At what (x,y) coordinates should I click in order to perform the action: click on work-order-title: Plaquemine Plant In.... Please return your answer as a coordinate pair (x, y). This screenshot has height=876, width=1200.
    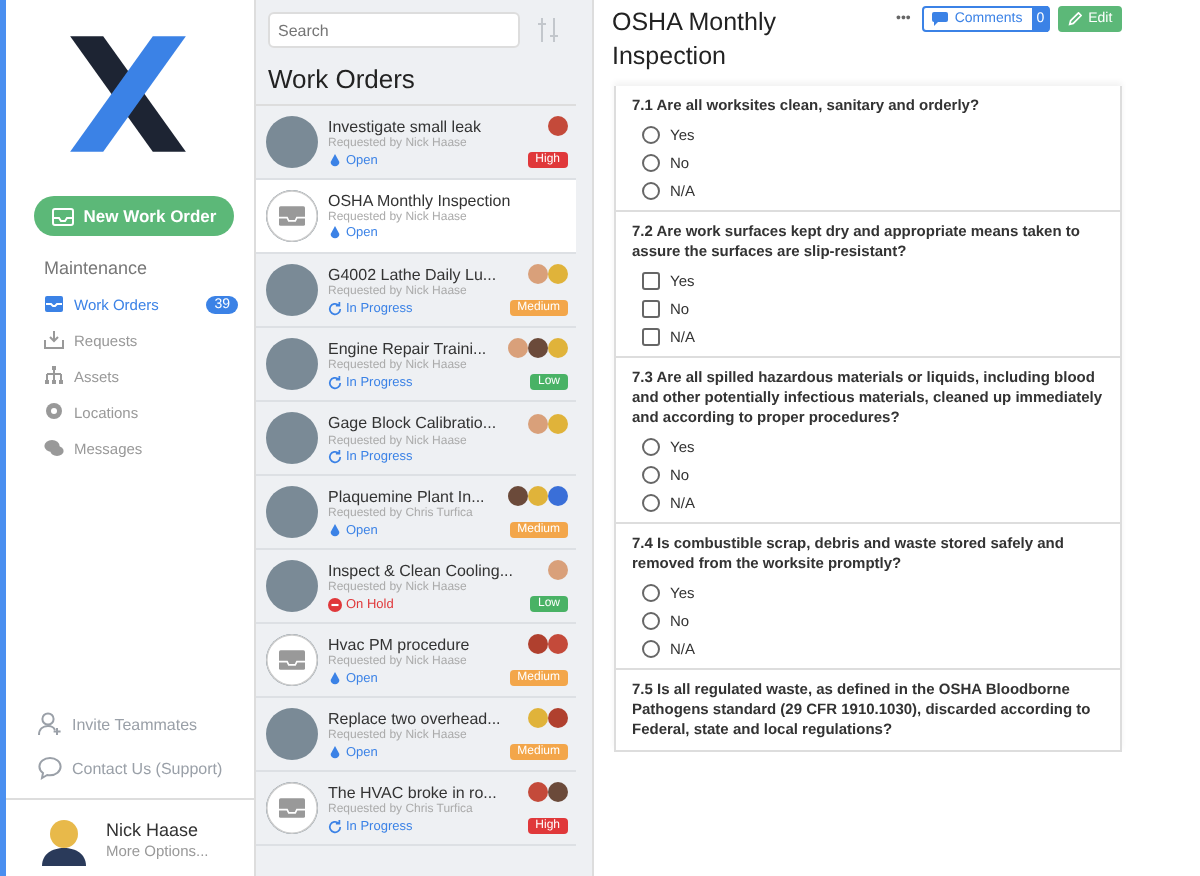
    Looking at the image, I should click on (406, 496).